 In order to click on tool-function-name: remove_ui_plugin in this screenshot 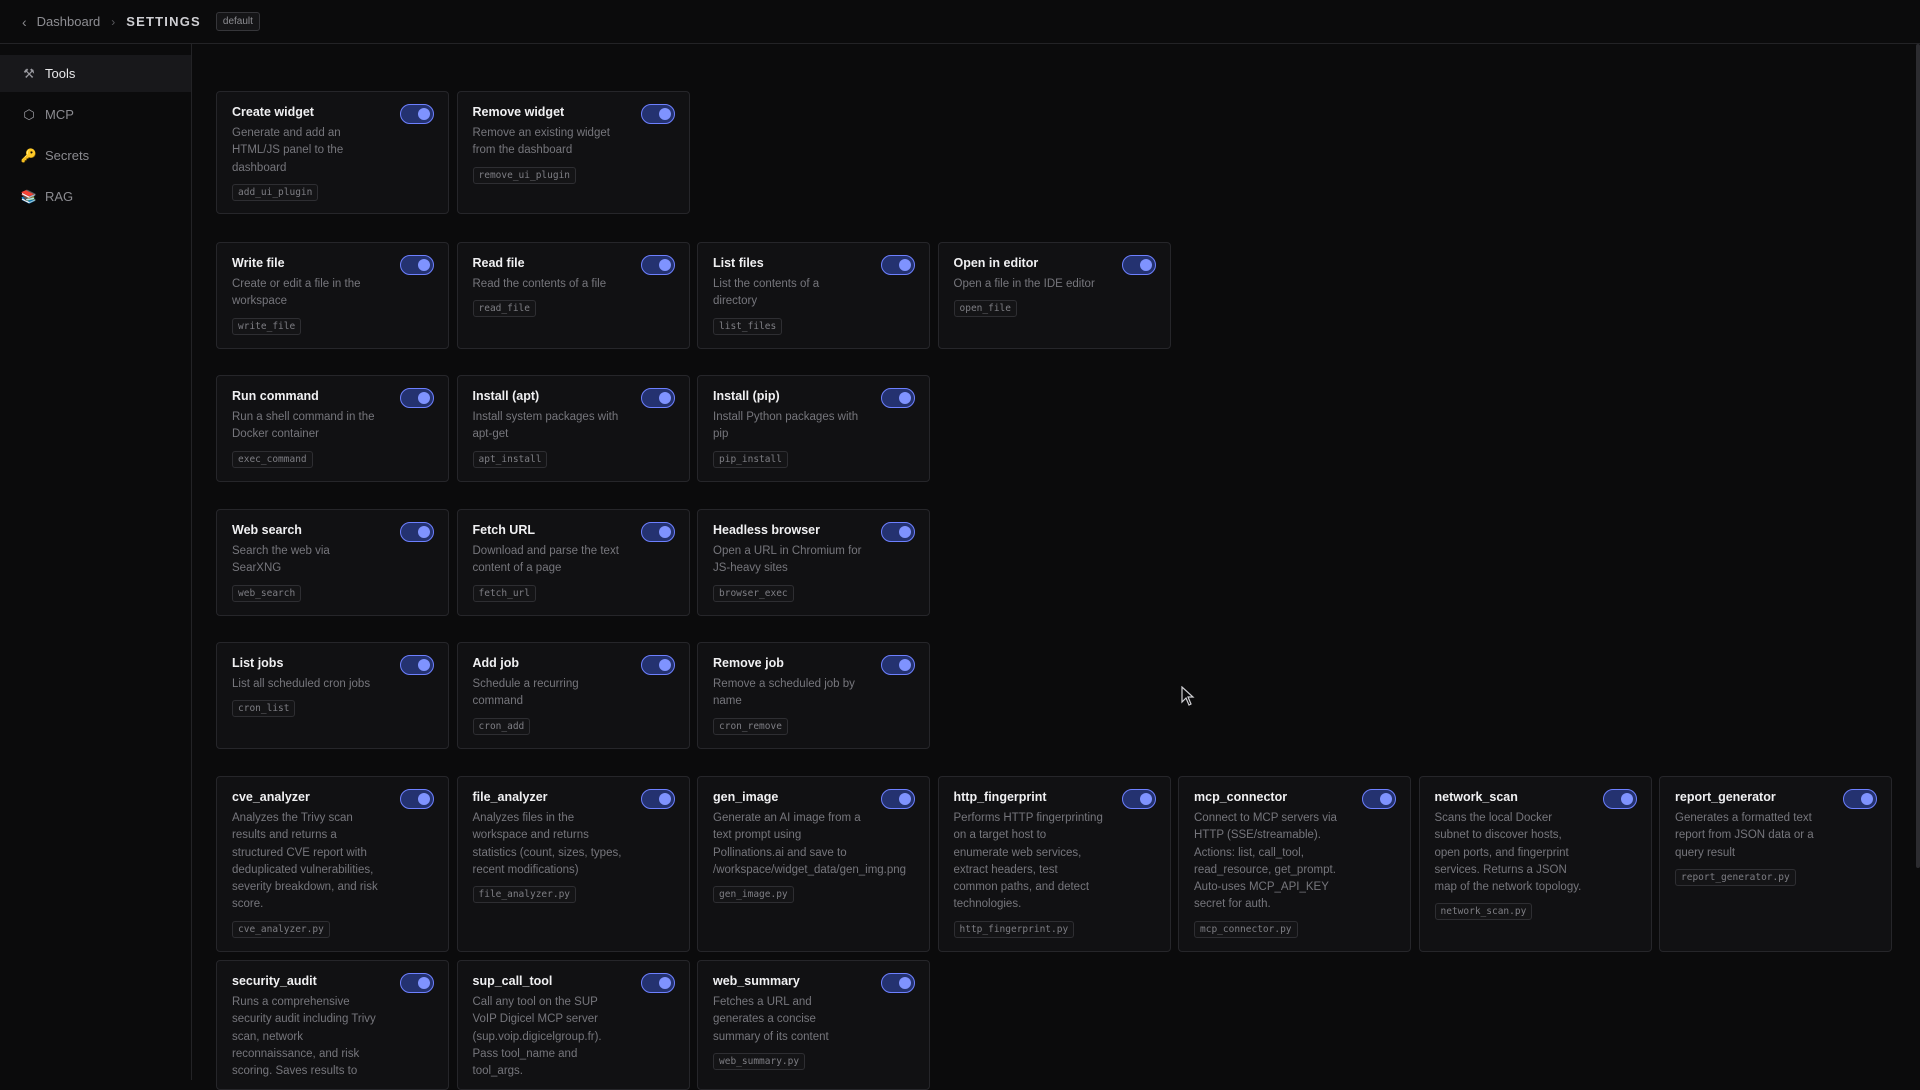, I will do `click(524, 175)`.